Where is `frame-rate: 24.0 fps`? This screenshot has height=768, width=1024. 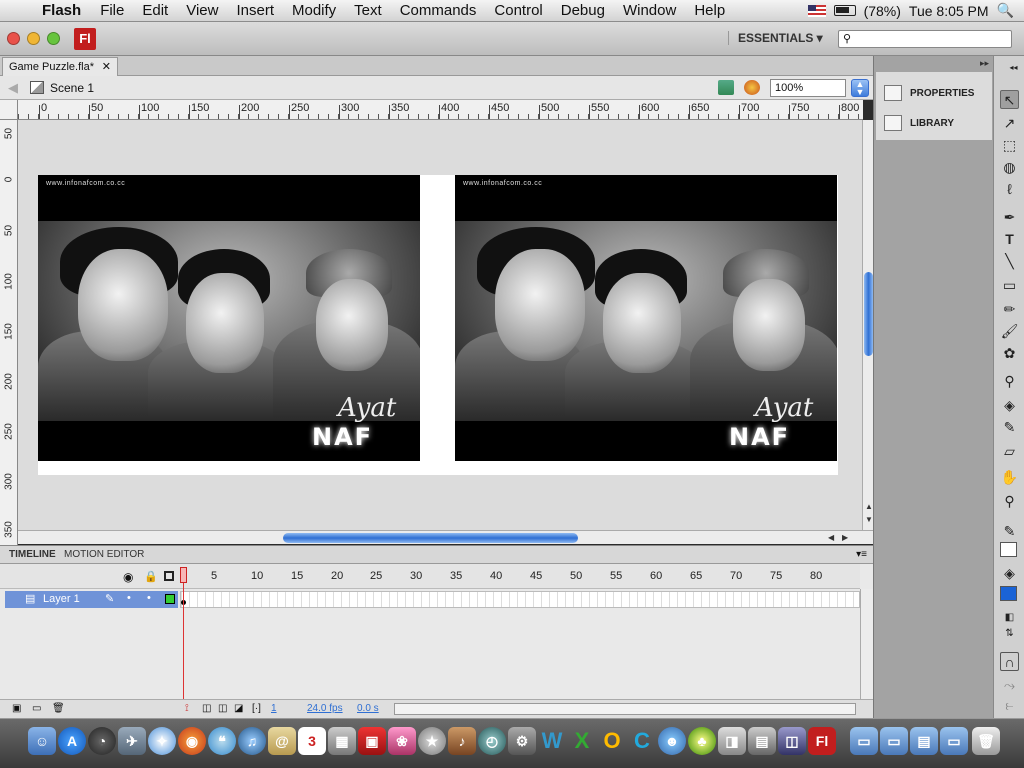 frame-rate: 24.0 fps is located at coordinates (325, 708).